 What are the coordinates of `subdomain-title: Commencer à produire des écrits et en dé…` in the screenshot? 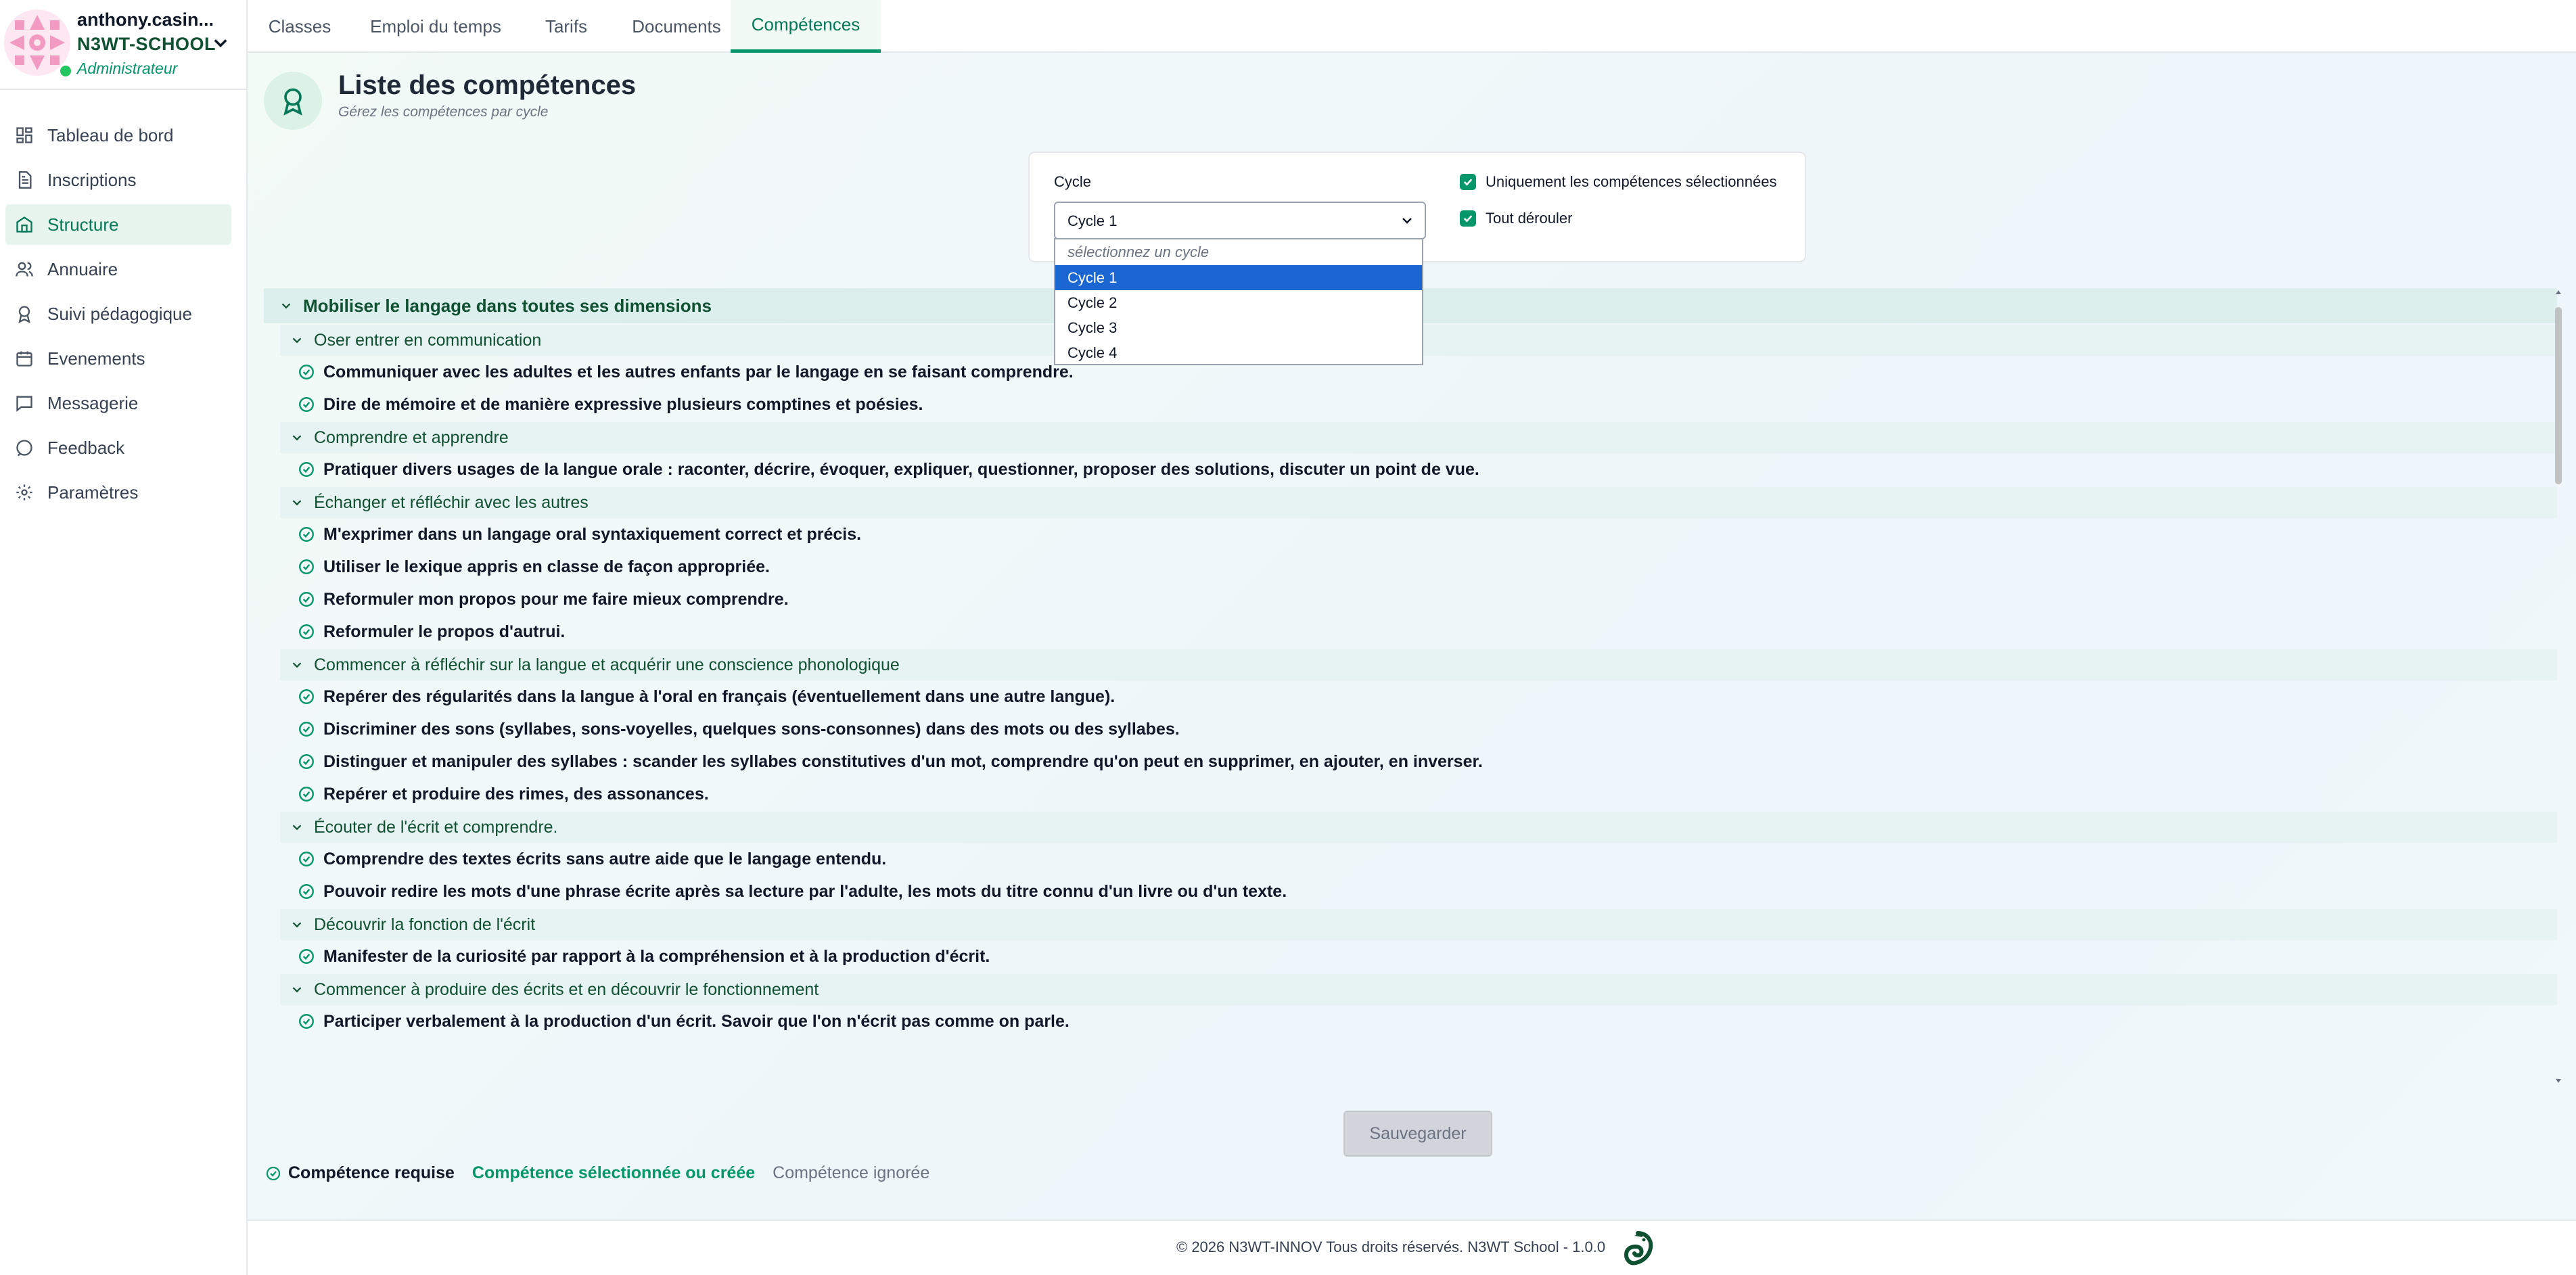 It's located at (566, 989).